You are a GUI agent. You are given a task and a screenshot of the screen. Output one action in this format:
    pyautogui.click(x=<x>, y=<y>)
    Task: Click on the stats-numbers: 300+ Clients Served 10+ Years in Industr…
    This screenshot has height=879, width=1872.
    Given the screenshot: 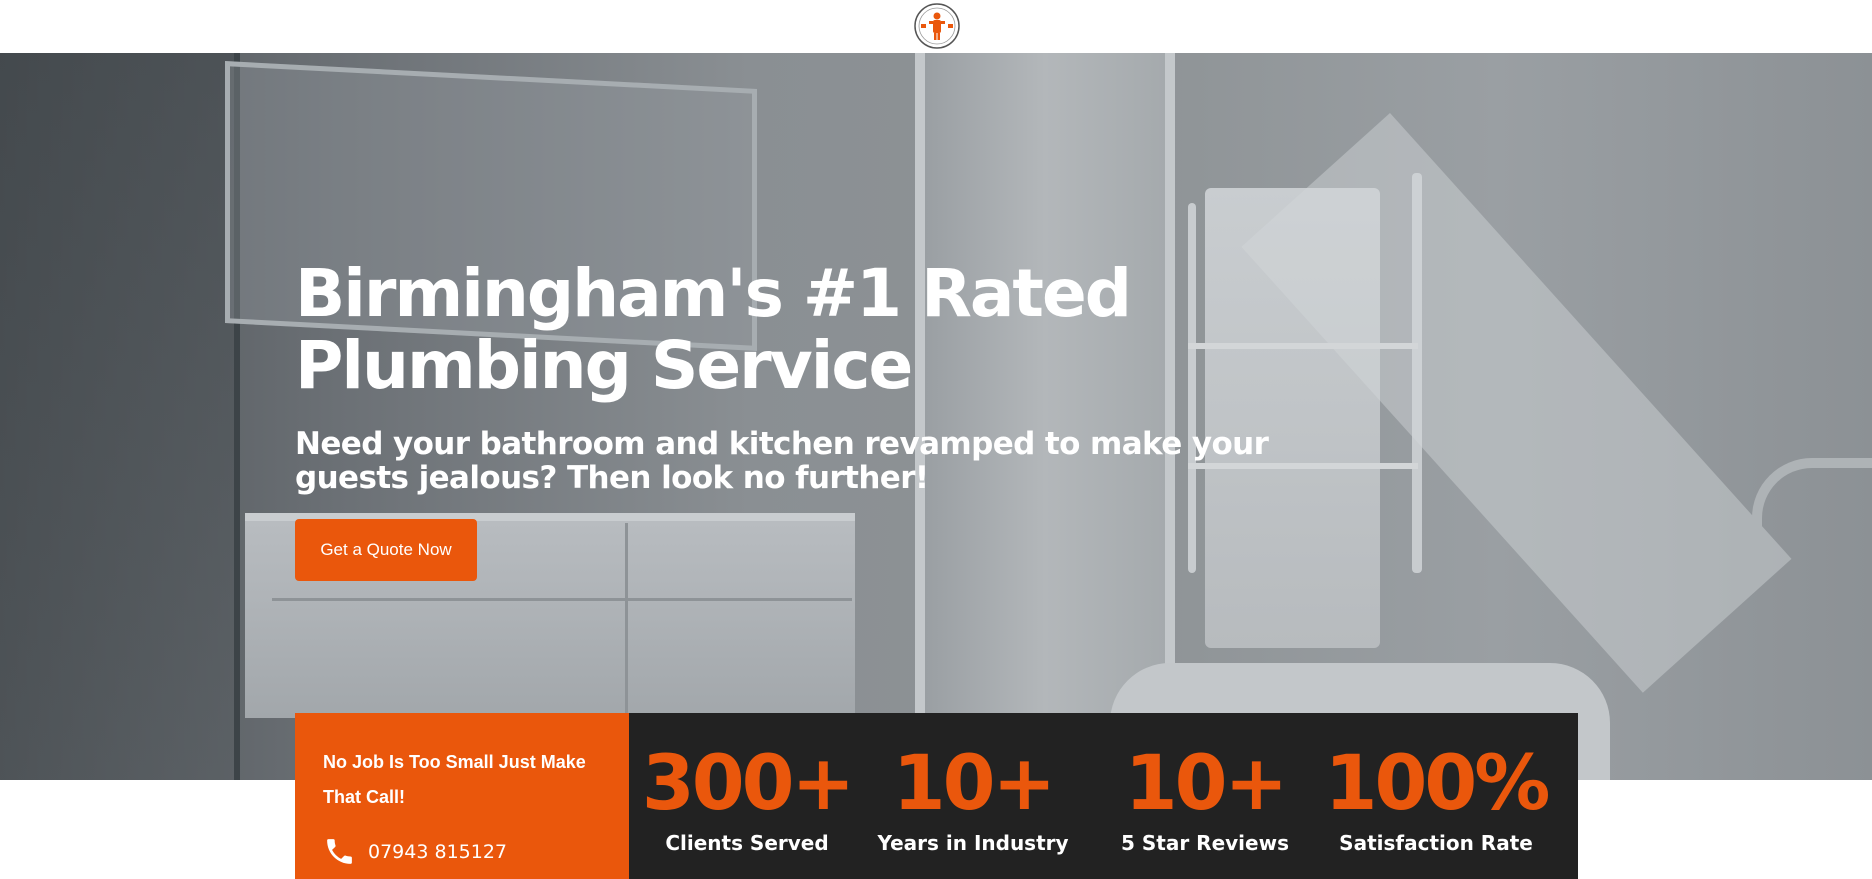 What is the action you would take?
    pyautogui.click(x=1103, y=796)
    